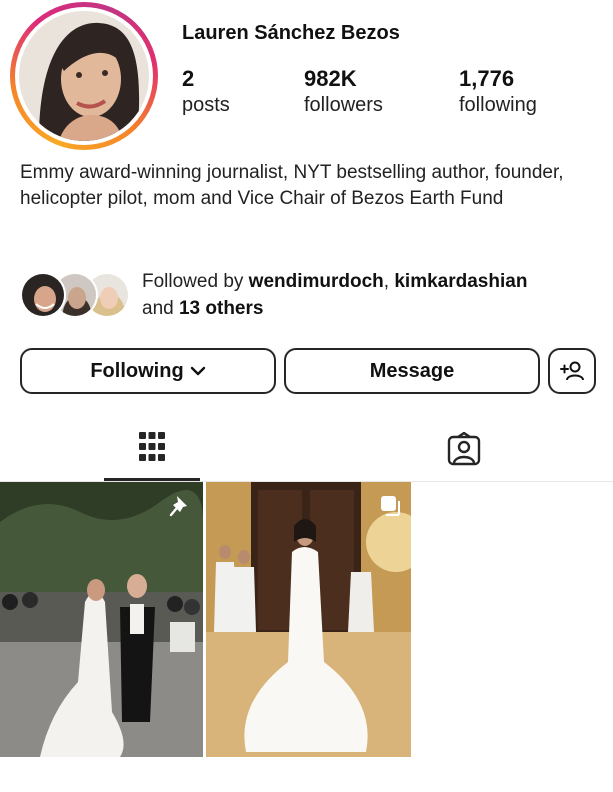 The height and width of the screenshot is (792, 613). Describe the element at coordinates (343, 92) in the screenshot. I see `followers-stat: 982K followers` at that location.